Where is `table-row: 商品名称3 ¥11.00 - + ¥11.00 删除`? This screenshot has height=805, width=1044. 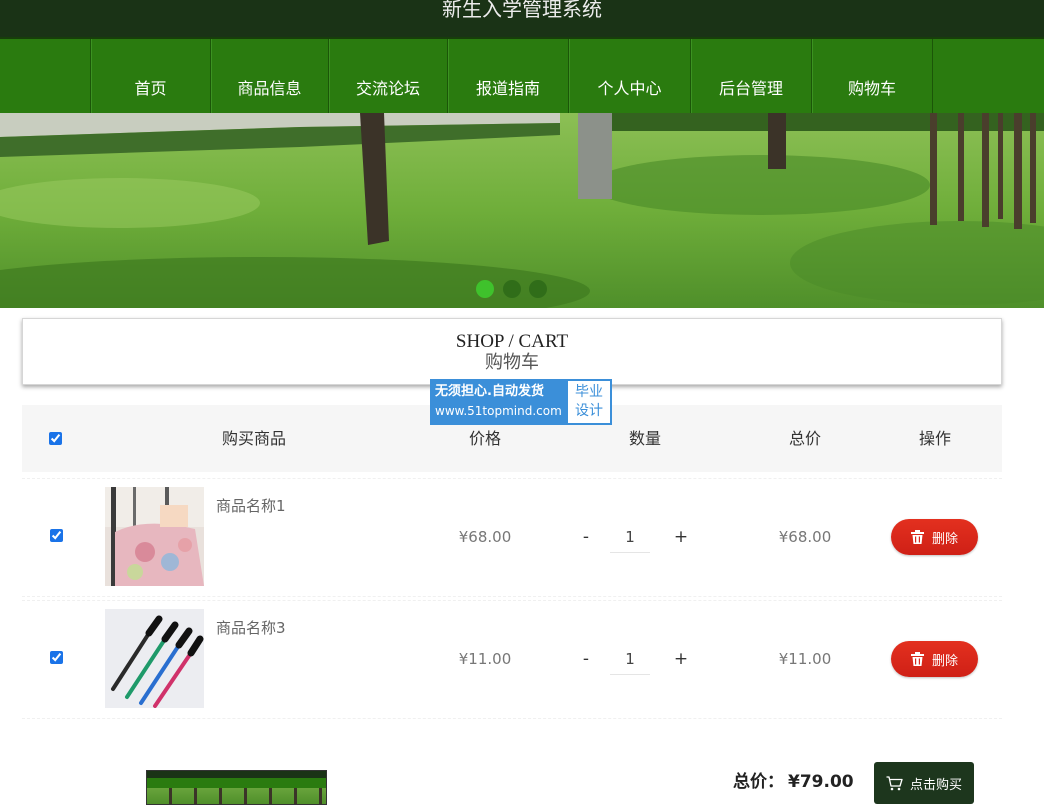 table-row: 商品名称3 ¥11.00 - + ¥11.00 删除 is located at coordinates (512, 659).